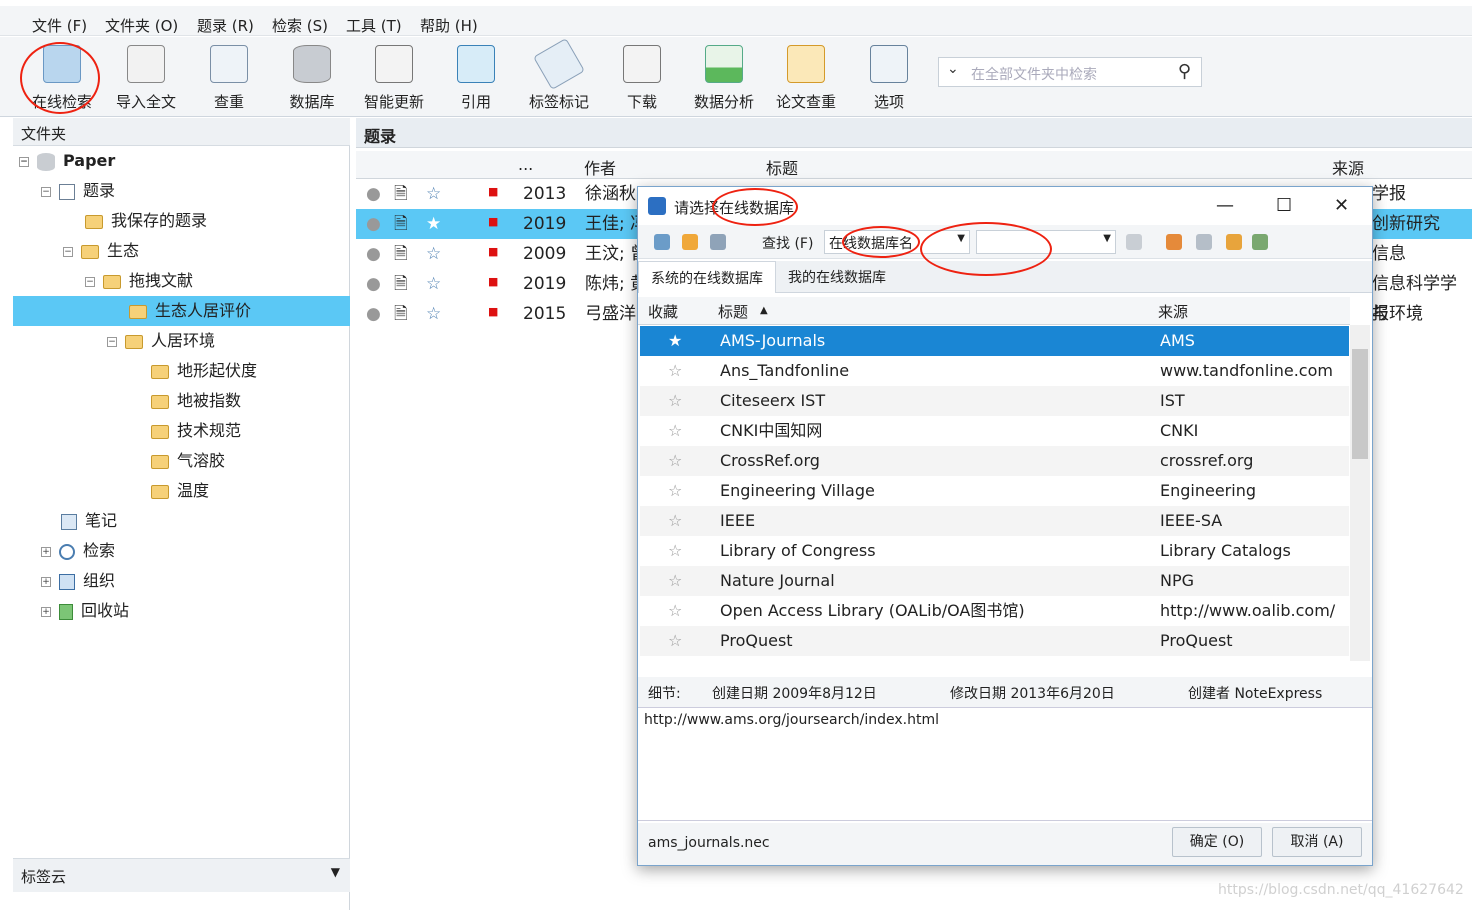 This screenshot has width=1472, height=910. I want to click on database-row: ☆ CNKI中国知网 CNKI, so click(994, 431).